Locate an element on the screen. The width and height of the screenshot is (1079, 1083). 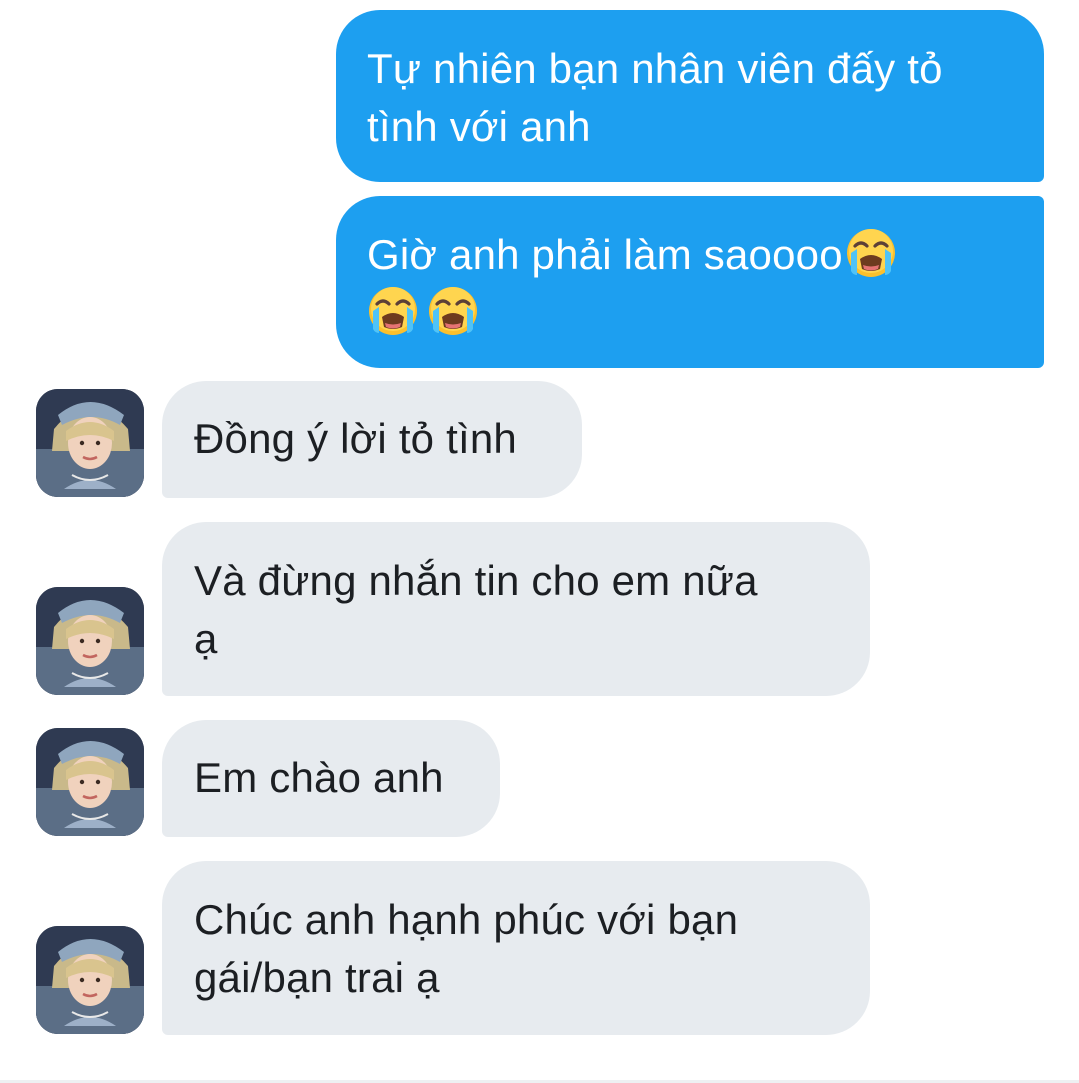
message-text: Đồng ý lời tỏ tình is located at coordinates (355, 438).